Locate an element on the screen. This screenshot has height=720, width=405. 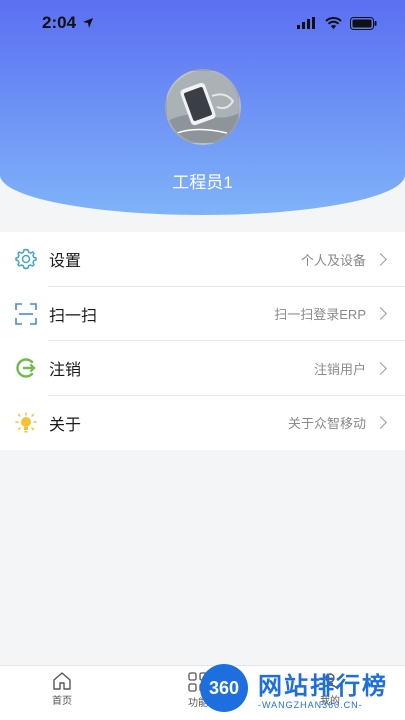
cellular-signal-icon is located at coordinates (306, 23).